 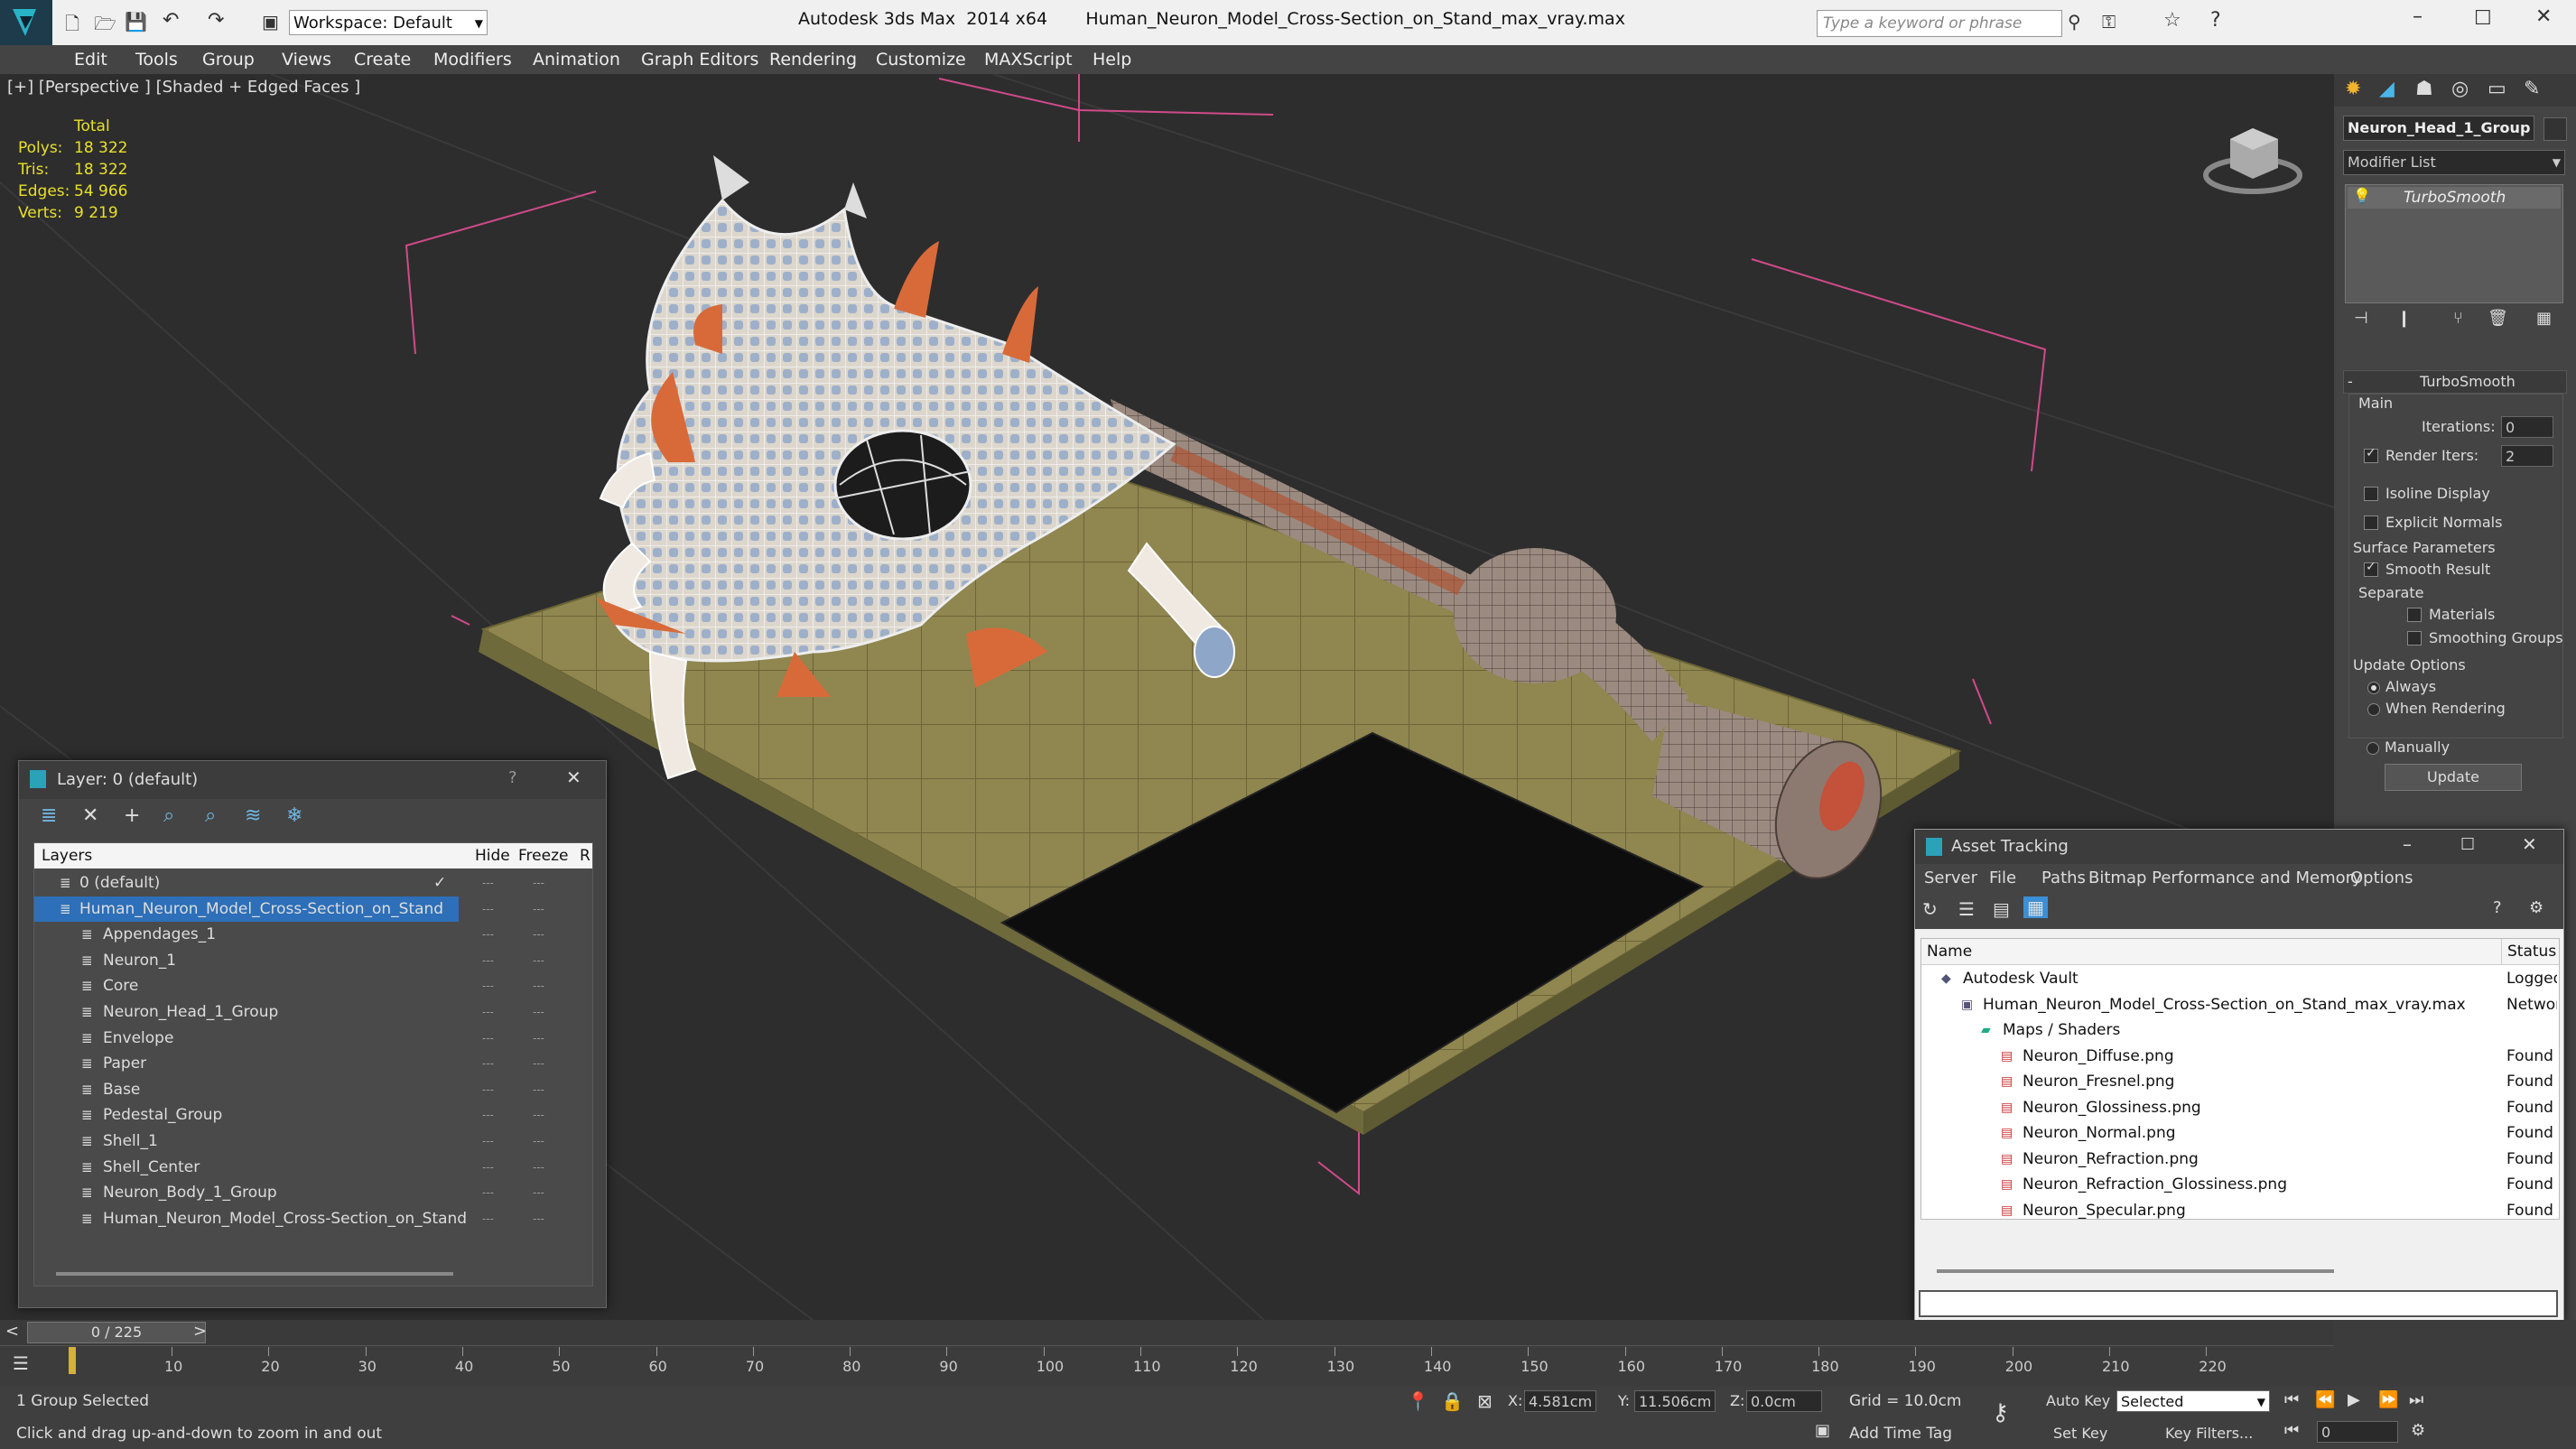 I want to click on add-to-layer-icon: +, so click(x=132, y=815).